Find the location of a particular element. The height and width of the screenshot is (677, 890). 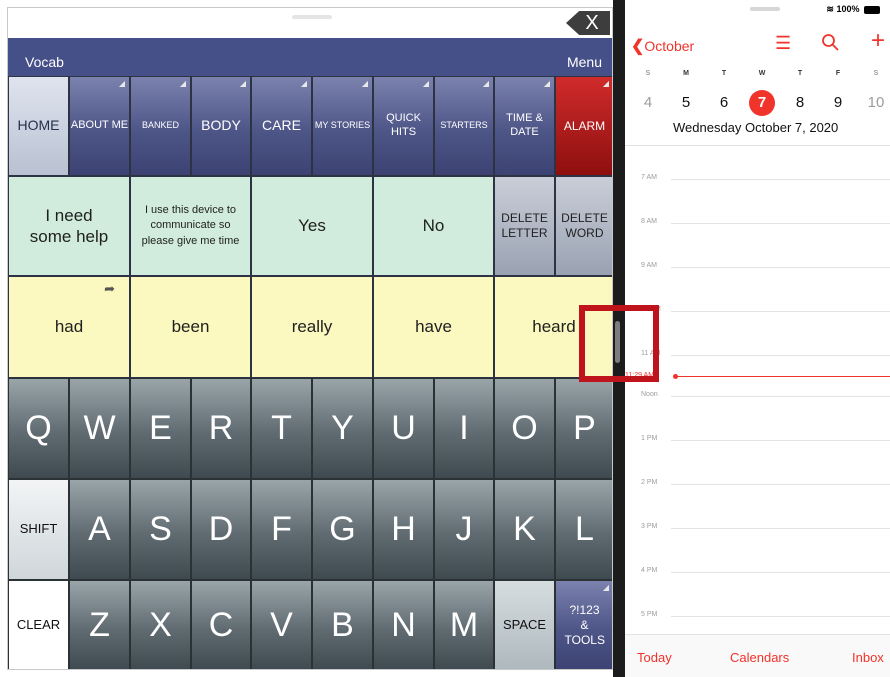

hour-row: 2 PM is located at coordinates (757, 485).